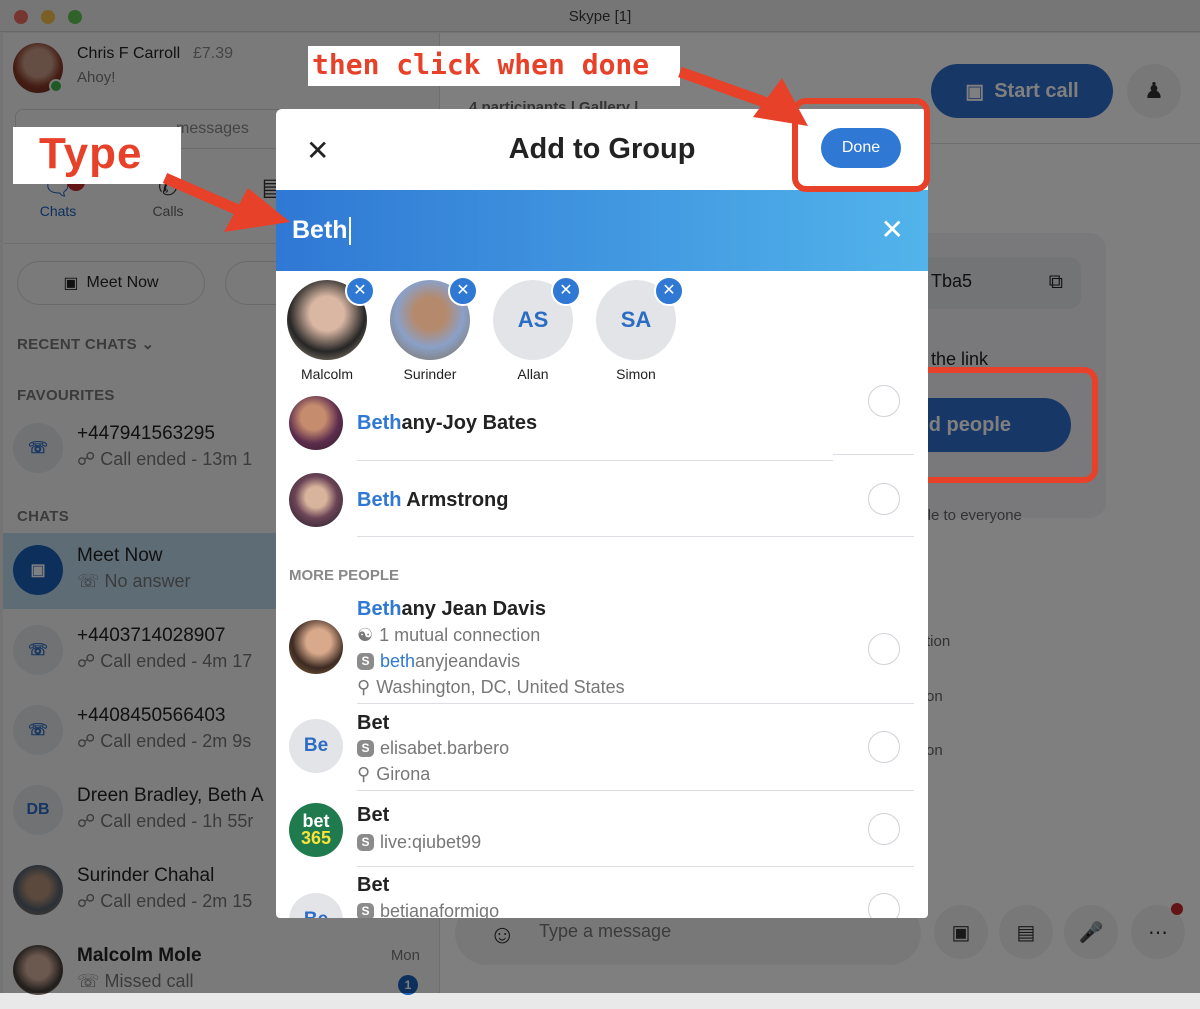  Describe the element at coordinates (226, 202) in the screenshot. I see `arrow-to-search` at that location.